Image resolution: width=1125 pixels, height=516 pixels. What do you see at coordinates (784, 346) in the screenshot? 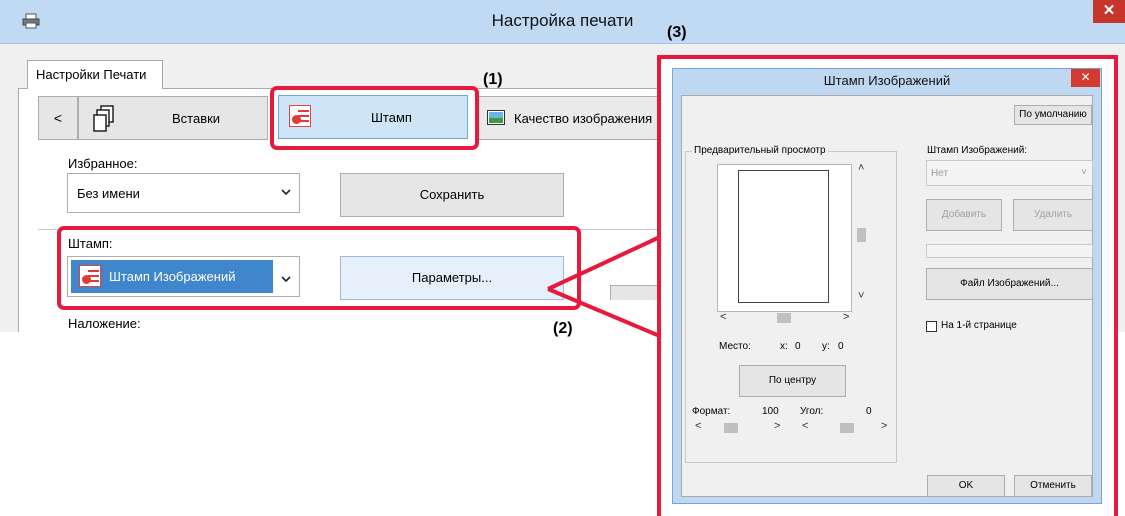
I see `x-label: x:` at bounding box center [784, 346].